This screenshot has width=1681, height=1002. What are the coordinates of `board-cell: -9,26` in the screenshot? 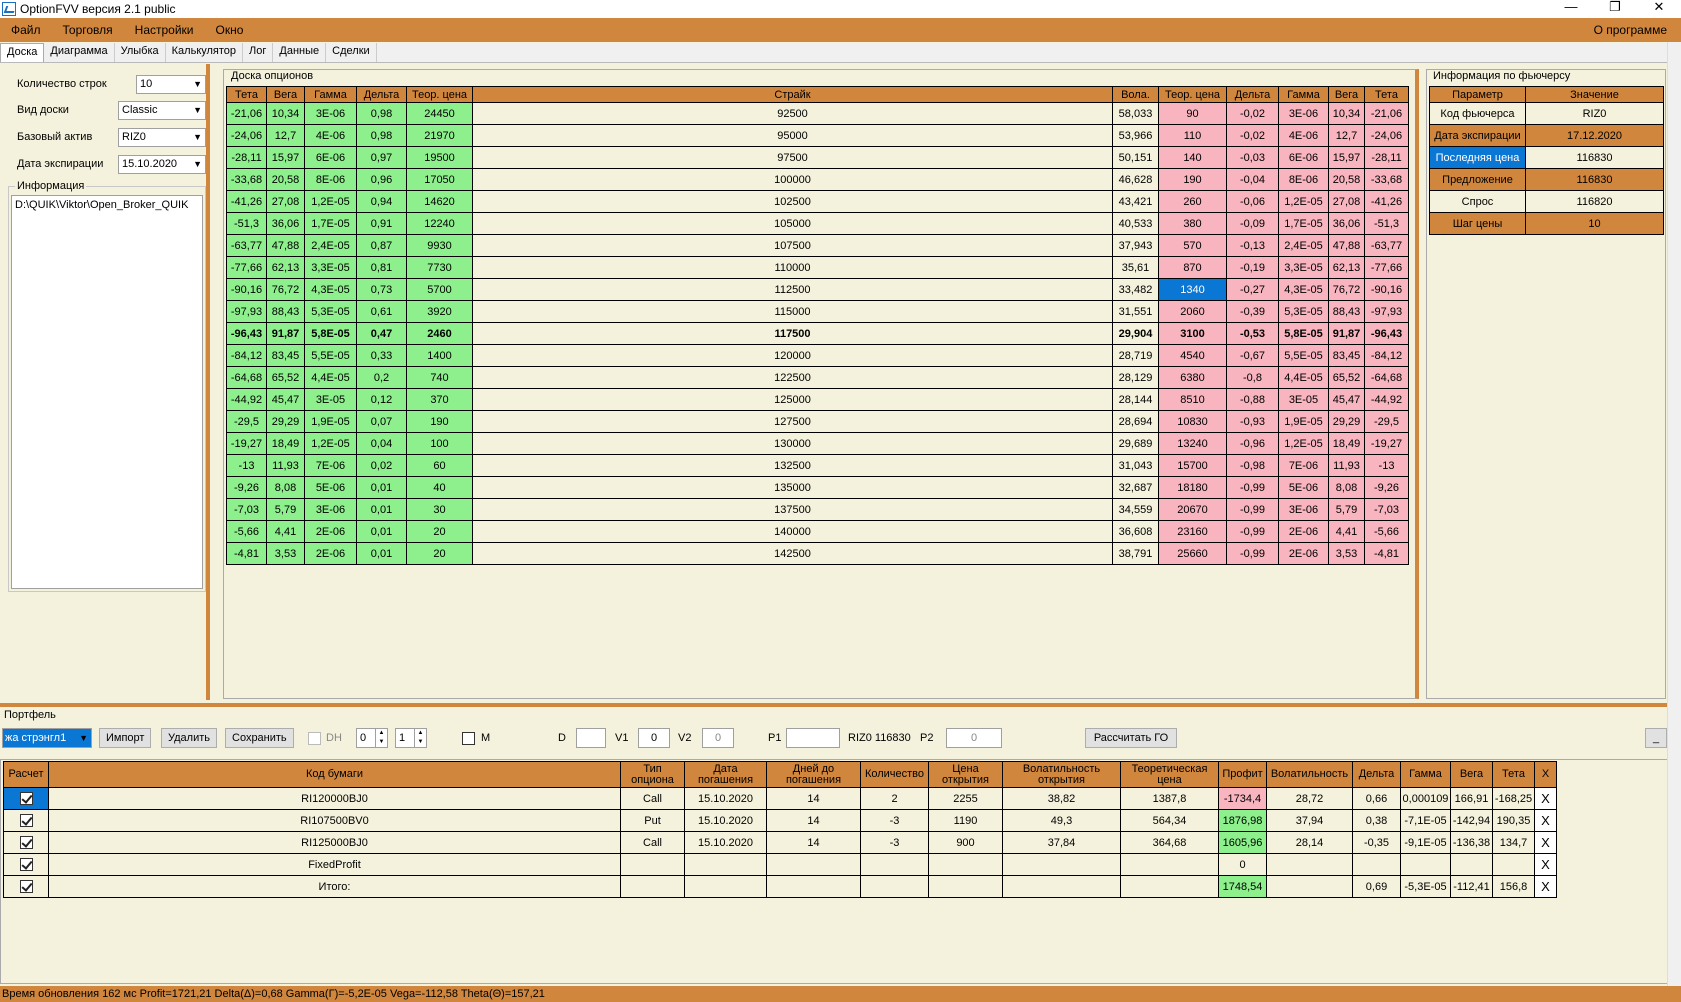 It's located at (1386, 487).